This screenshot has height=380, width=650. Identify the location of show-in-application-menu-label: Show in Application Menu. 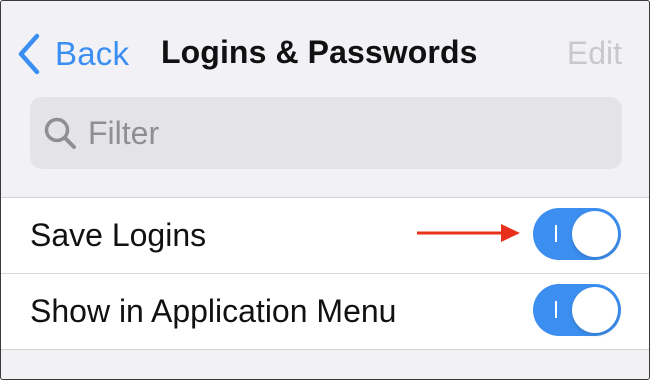
(213, 311).